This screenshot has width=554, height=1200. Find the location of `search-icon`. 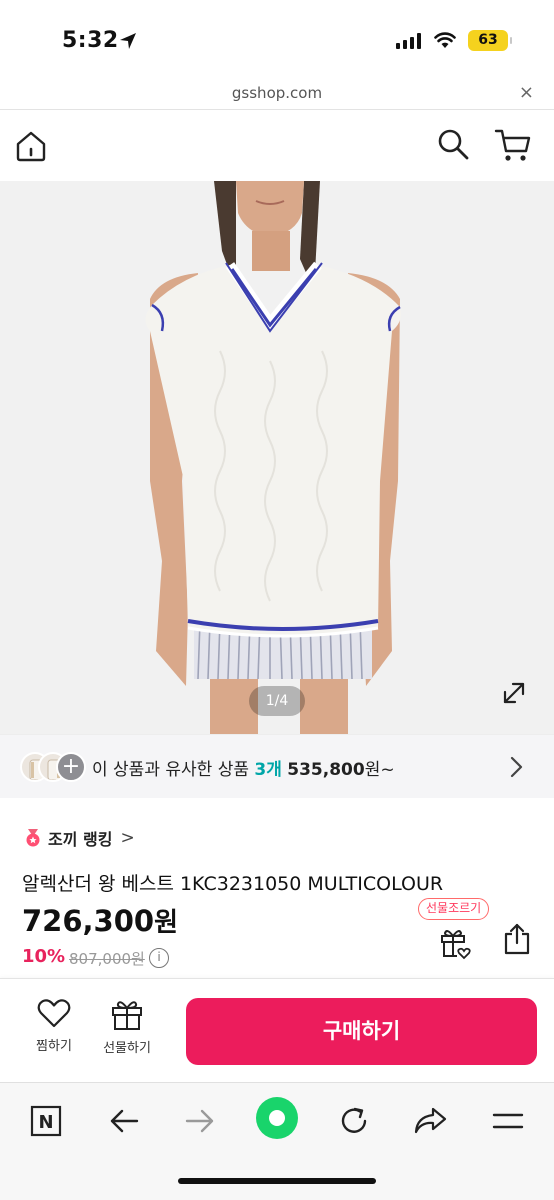

search-icon is located at coordinates (453, 144).